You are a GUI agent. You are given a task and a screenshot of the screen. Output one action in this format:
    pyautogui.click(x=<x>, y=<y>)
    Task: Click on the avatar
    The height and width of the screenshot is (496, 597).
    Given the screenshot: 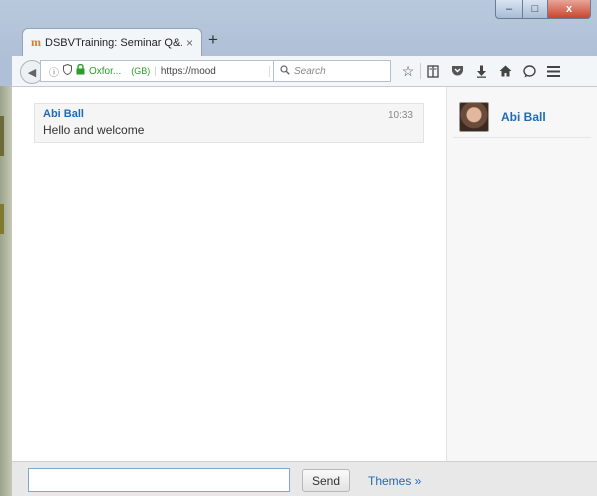 What is the action you would take?
    pyautogui.click(x=474, y=117)
    